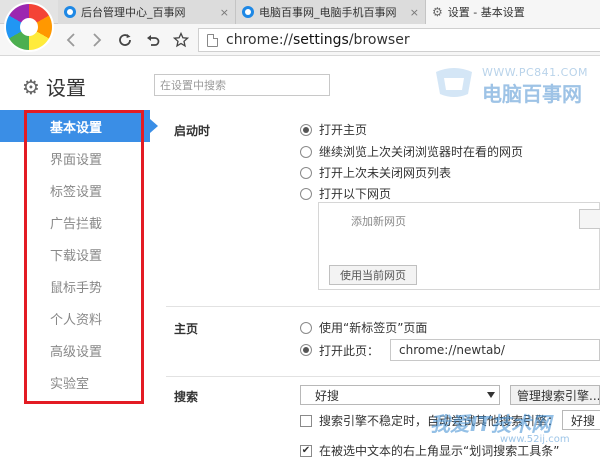 This screenshot has height=462, width=600. I want to click on sidebar-item-advanced: 高级设置, so click(75, 350).